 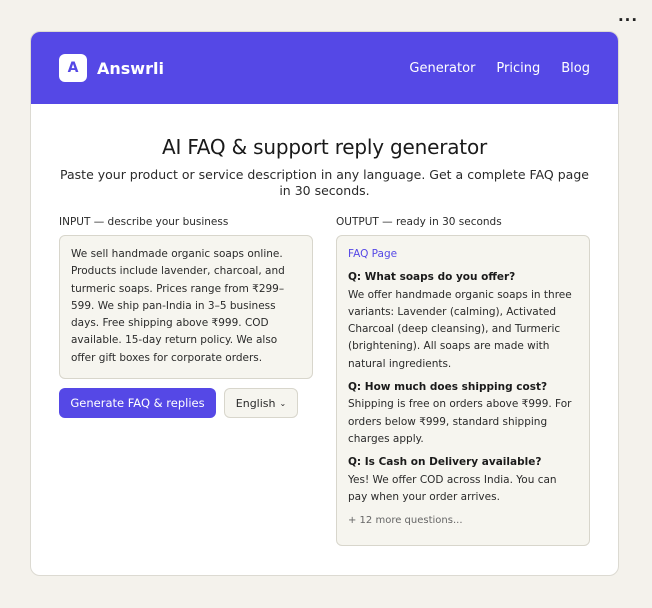 I want to click on main-nav: Generator Pricing Blog, so click(x=499, y=68).